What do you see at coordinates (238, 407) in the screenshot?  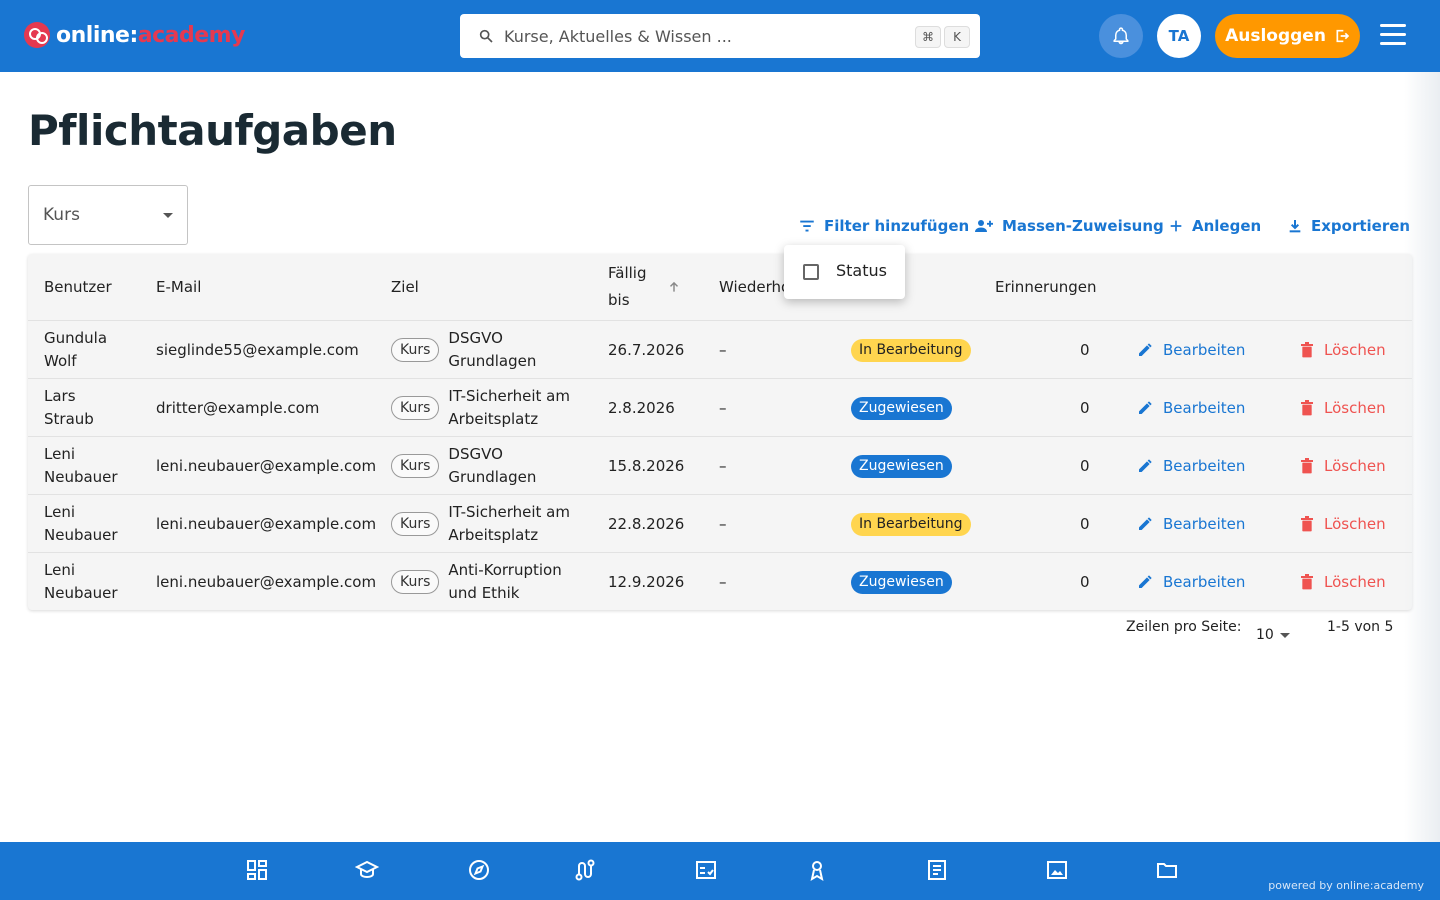 I see `cell-email: dritter@example.com` at bounding box center [238, 407].